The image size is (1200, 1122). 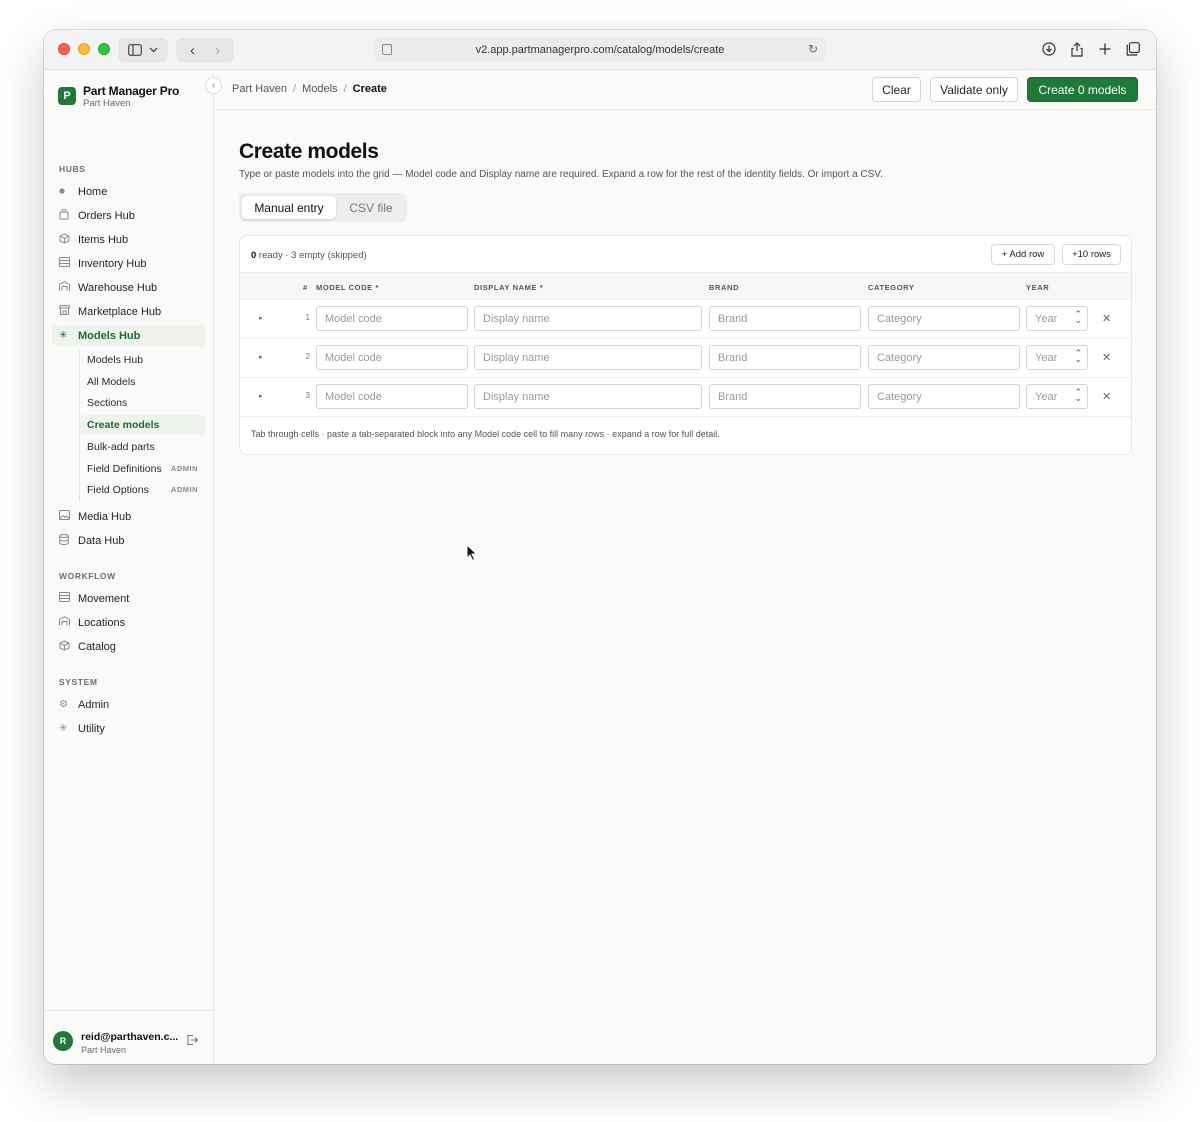 What do you see at coordinates (143, 381) in the screenshot?
I see `sidebar-subitem-all-models: All Models` at bounding box center [143, 381].